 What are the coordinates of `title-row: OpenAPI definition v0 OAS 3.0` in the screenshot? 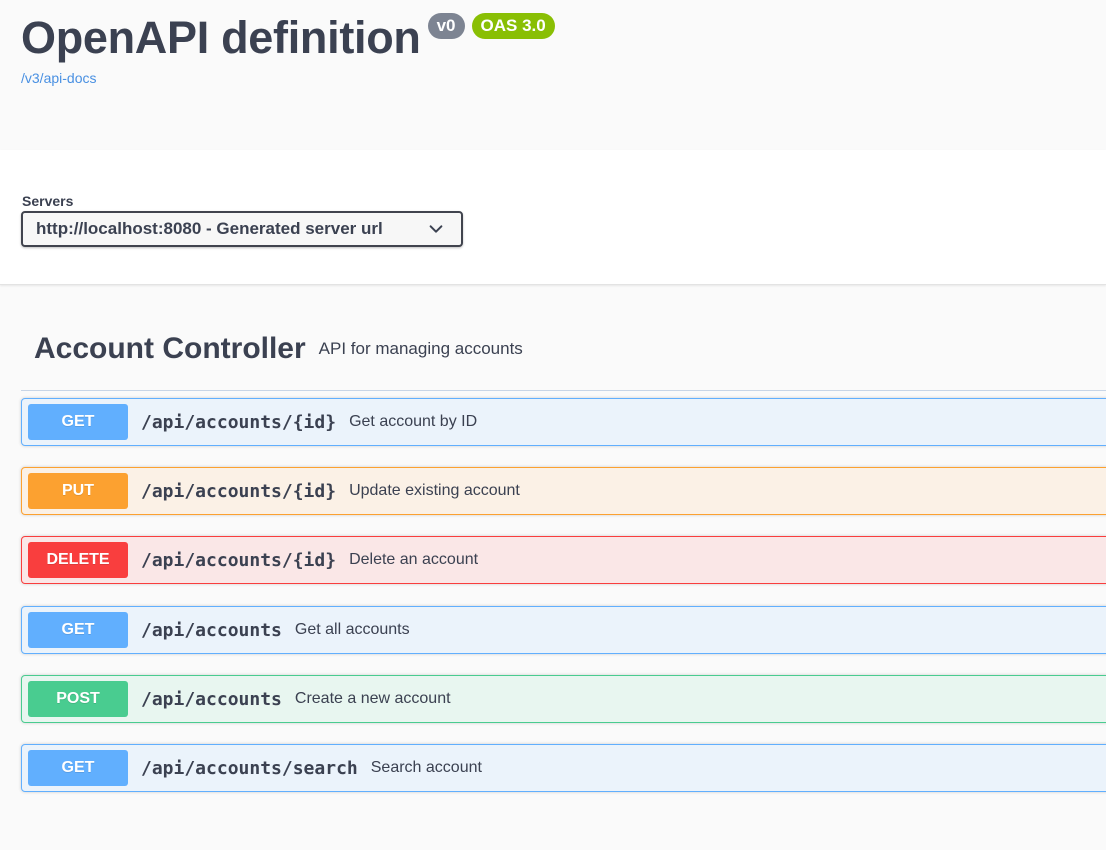 It's located at (288, 38).